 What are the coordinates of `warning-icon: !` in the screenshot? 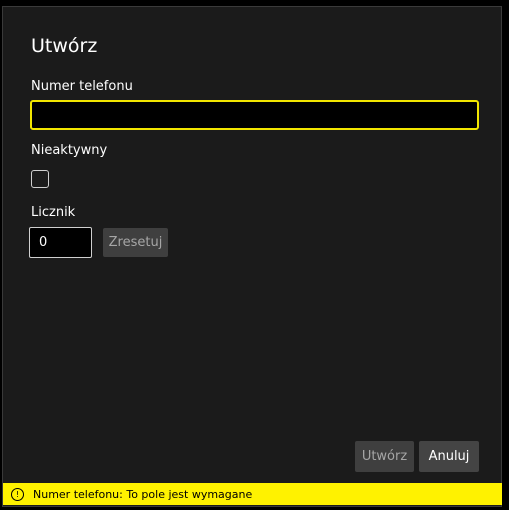 It's located at (17, 494).